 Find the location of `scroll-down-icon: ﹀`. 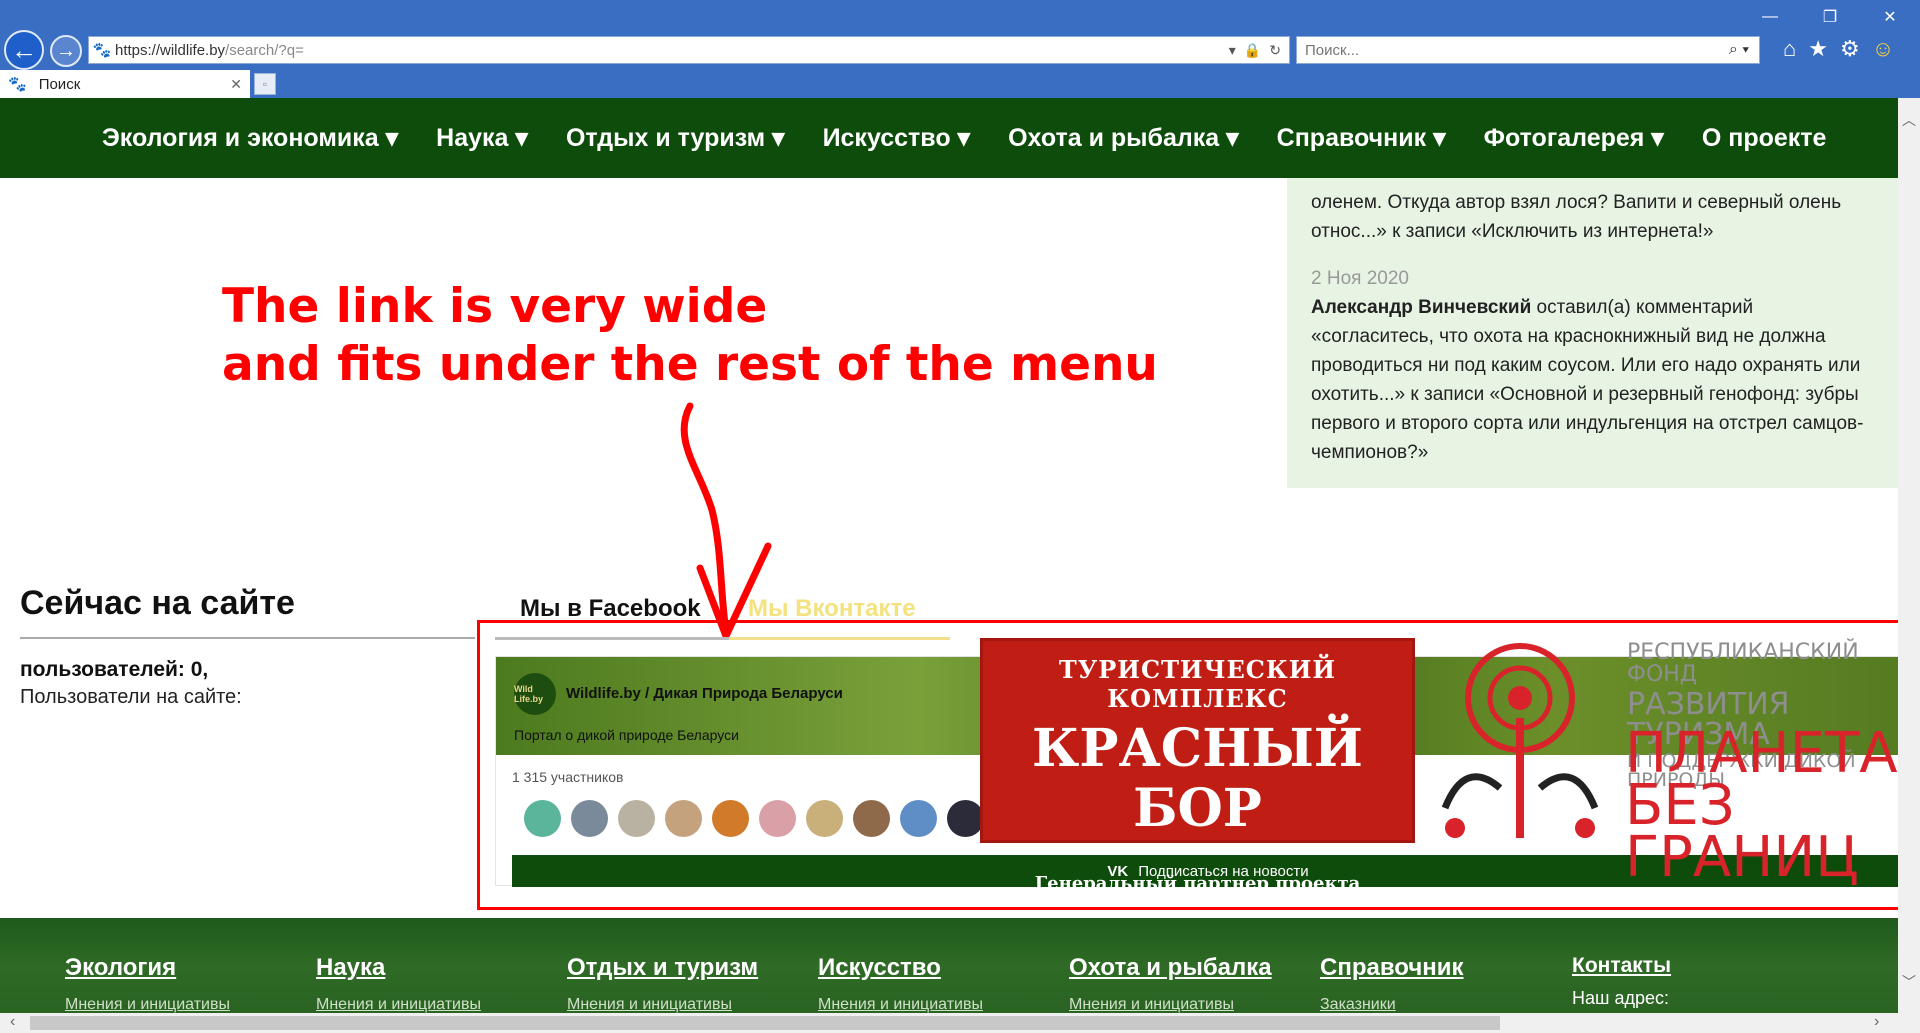

scroll-down-icon: ﹀ is located at coordinates (1909, 982).